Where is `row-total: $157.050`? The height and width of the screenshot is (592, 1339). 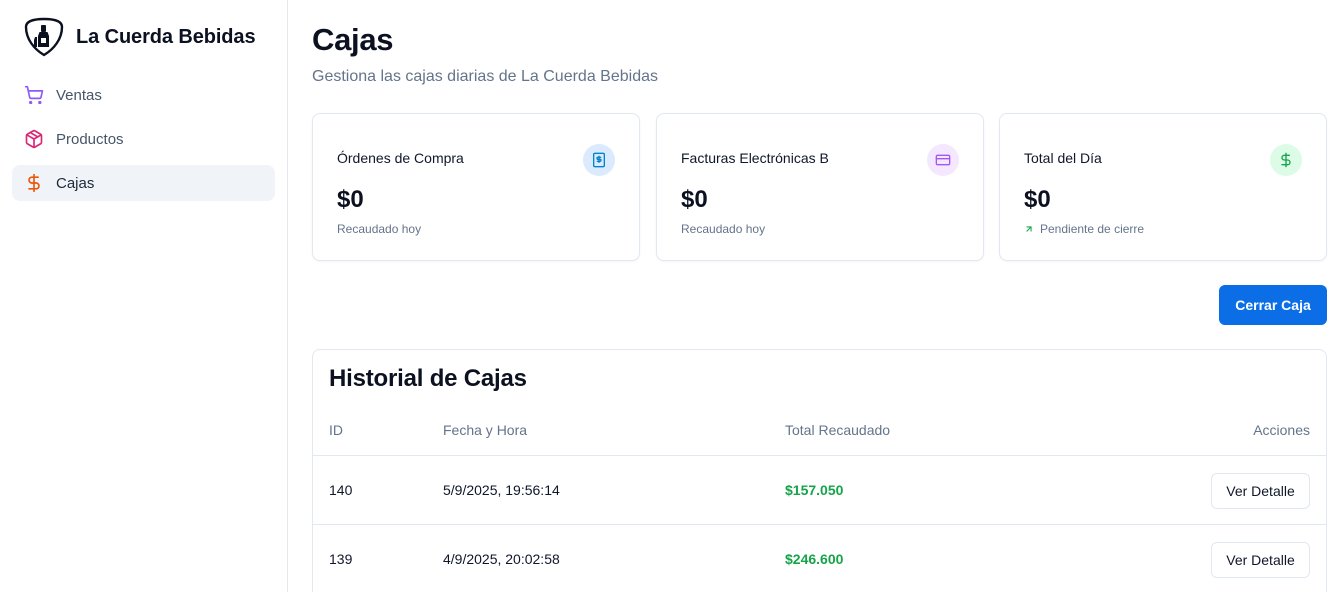 row-total: $157.050 is located at coordinates (814, 490).